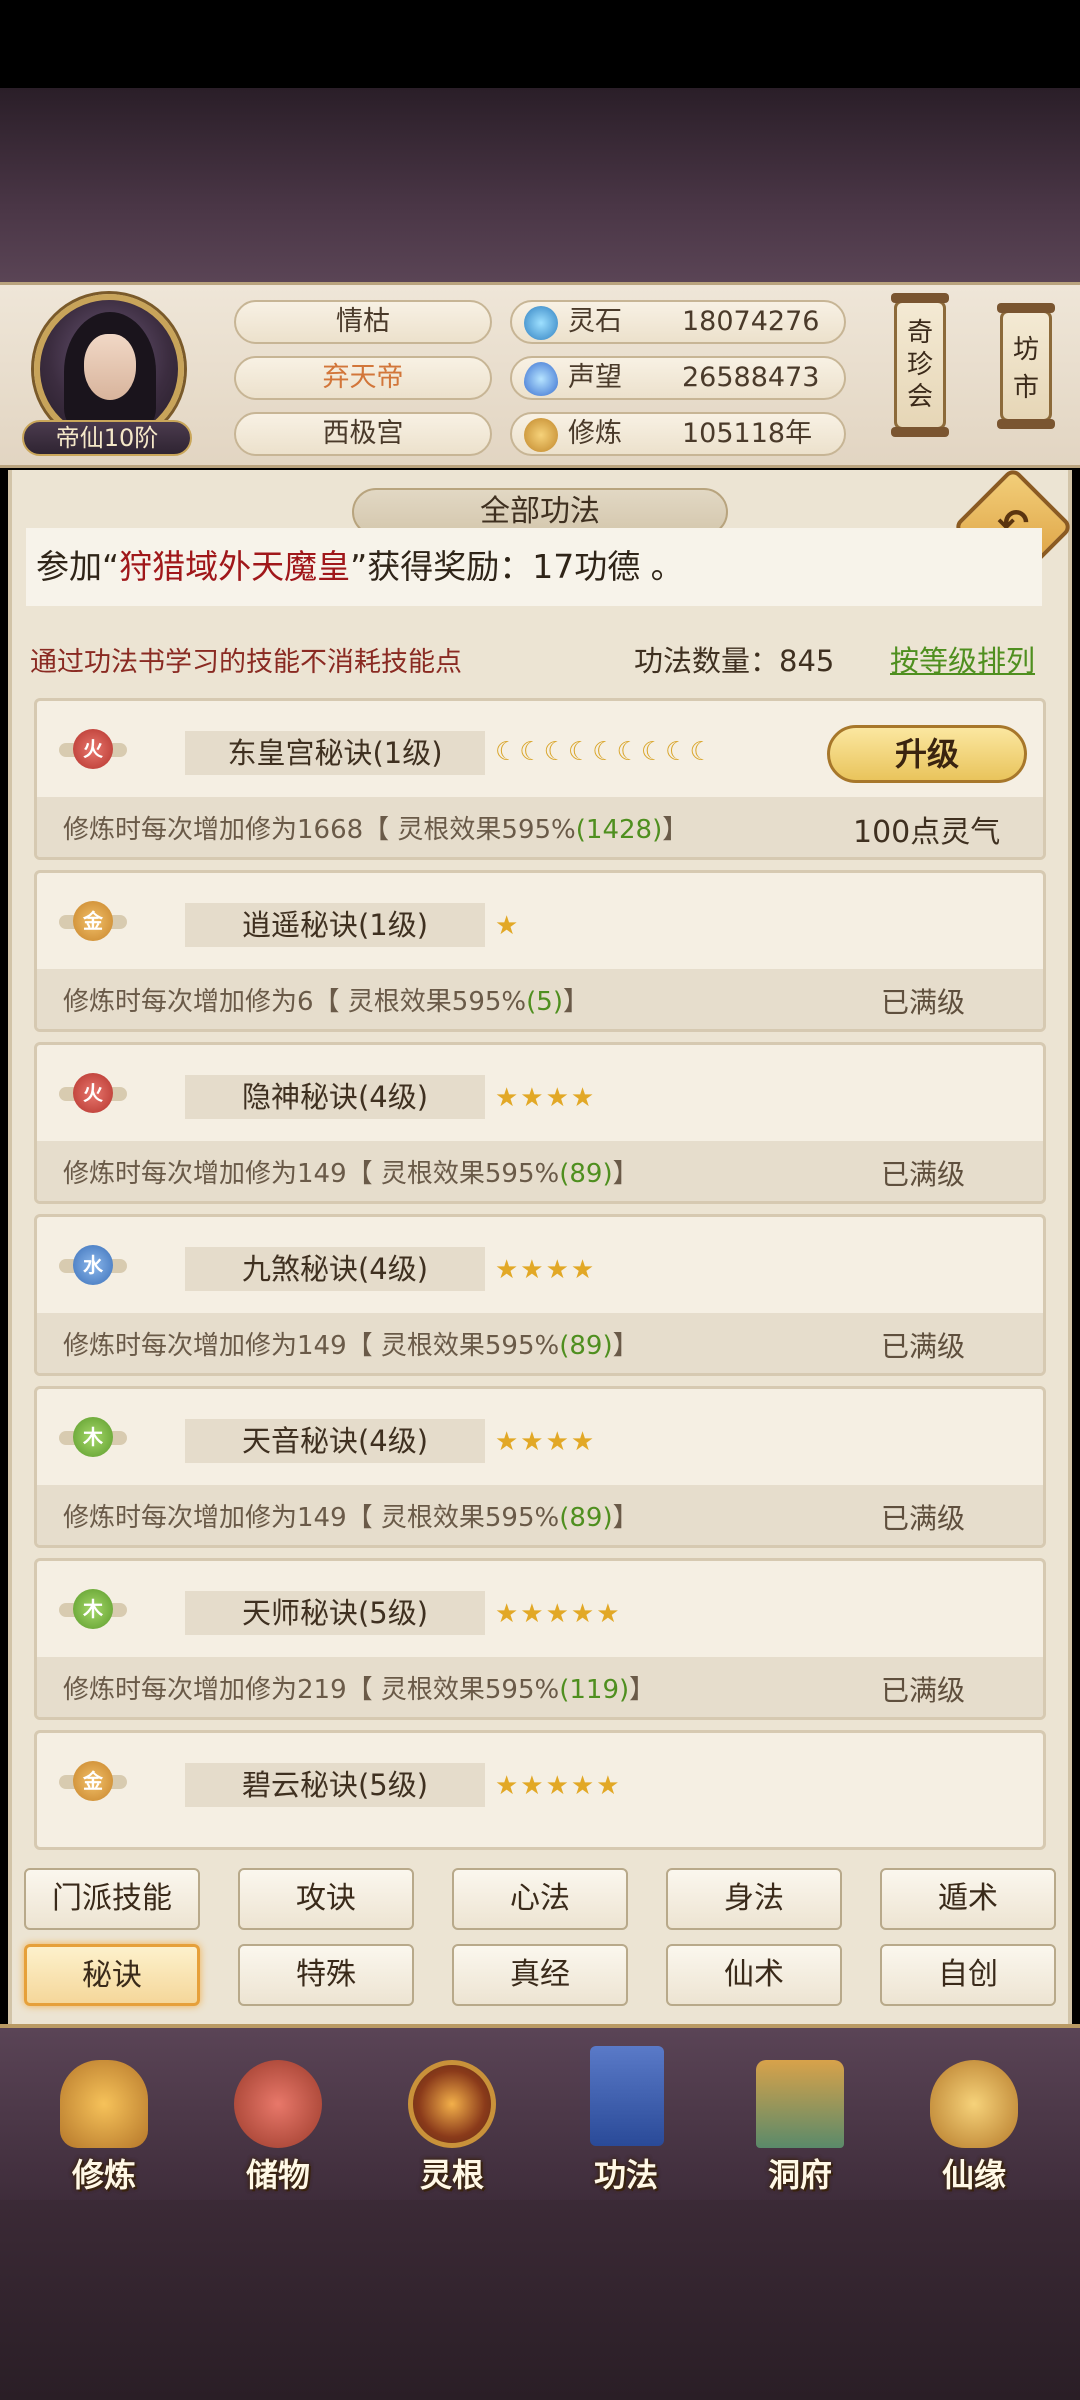 The height and width of the screenshot is (2400, 1080). I want to click on skill-name: 东皇宫秘诀(1级), so click(335, 753).